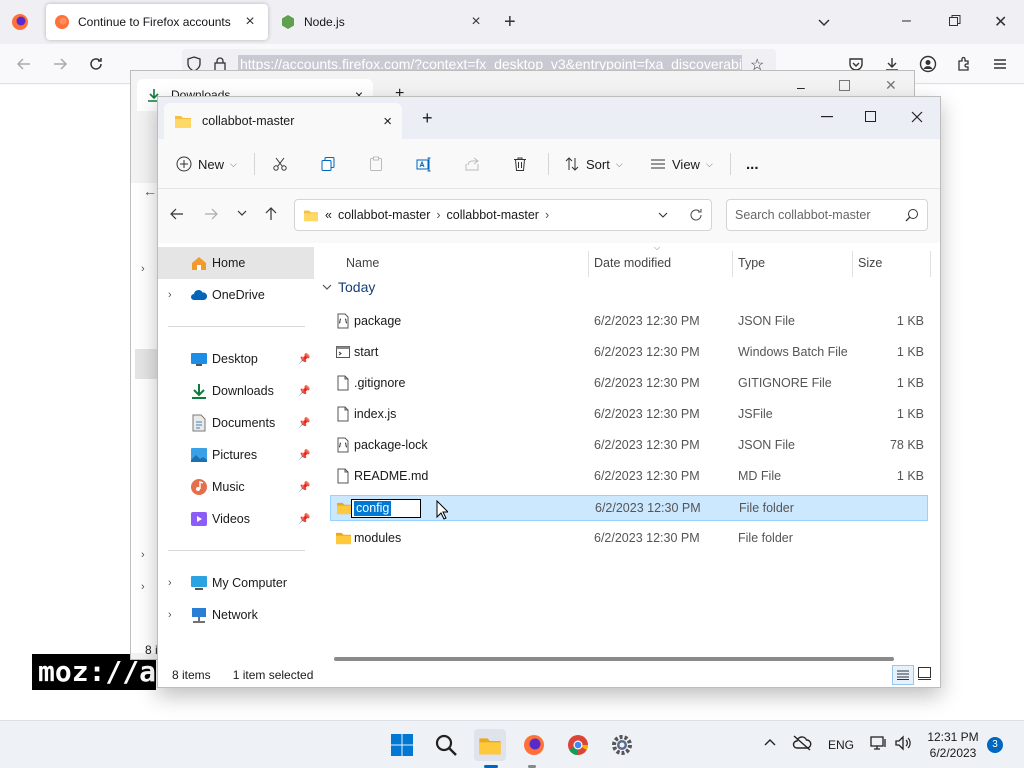 The width and height of the screenshot is (1024, 768). What do you see at coordinates (236, 519) in the screenshot?
I see `nav-item-videos: Videos 📌` at bounding box center [236, 519].